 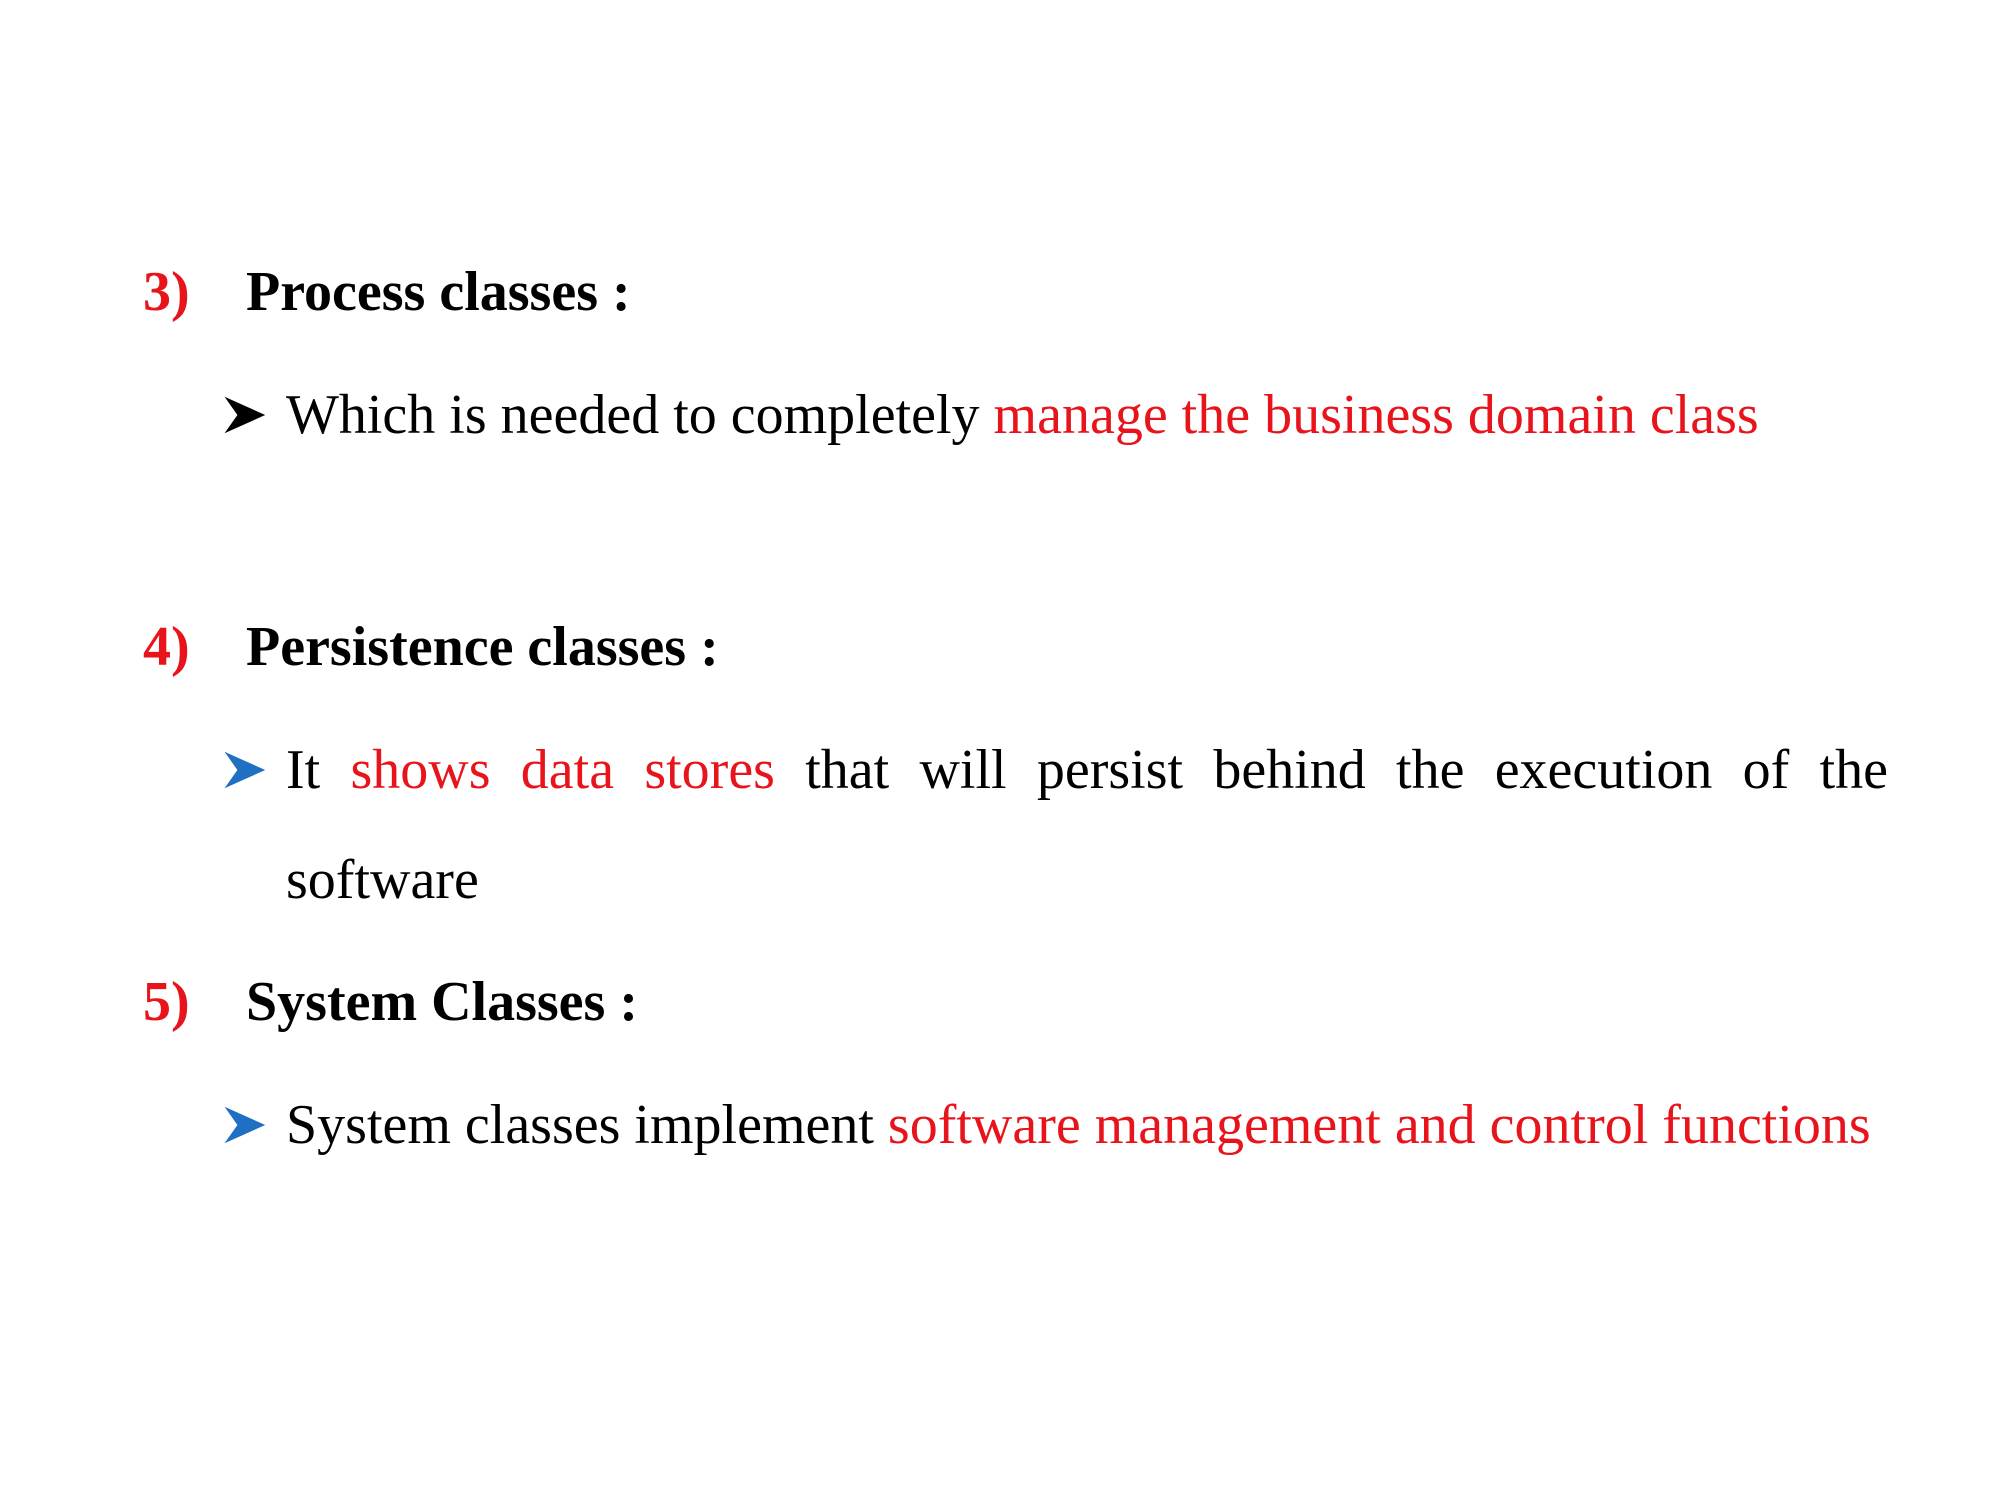 What do you see at coordinates (318, 770) in the screenshot?
I see `bullet-text-part: It` at bounding box center [318, 770].